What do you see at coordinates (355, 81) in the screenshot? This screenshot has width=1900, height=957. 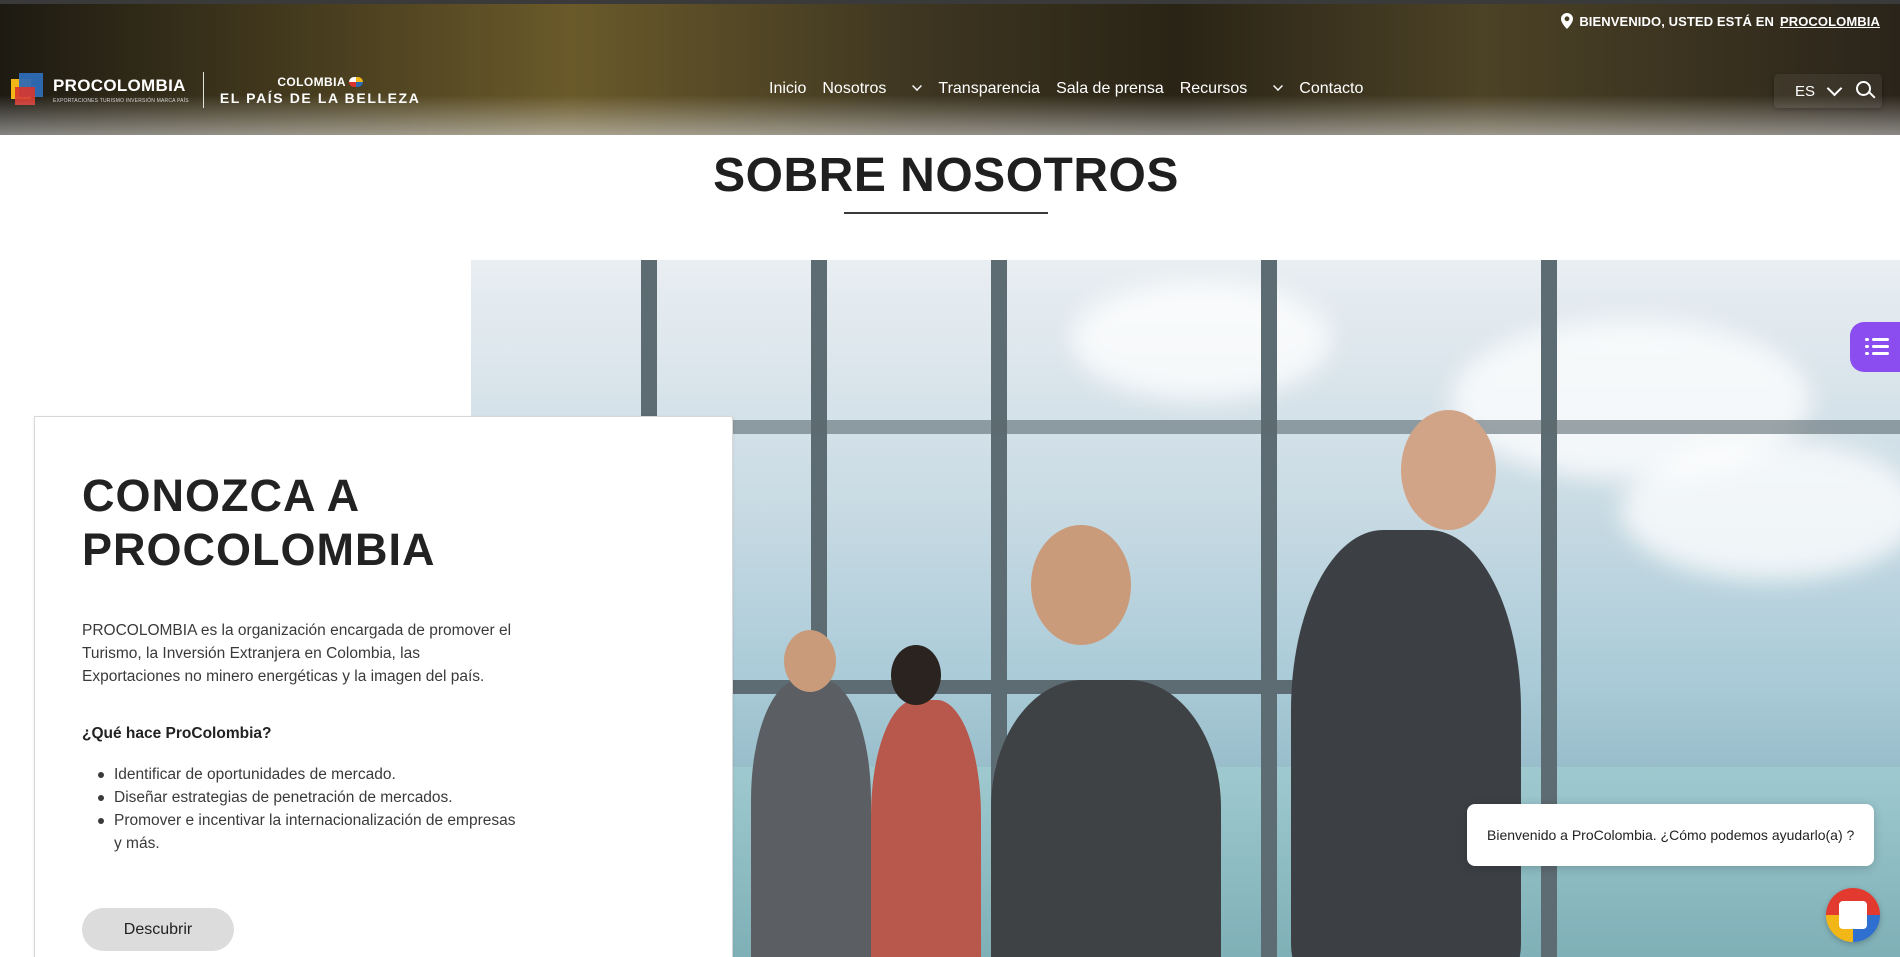 I see `co-dots-icon` at bounding box center [355, 81].